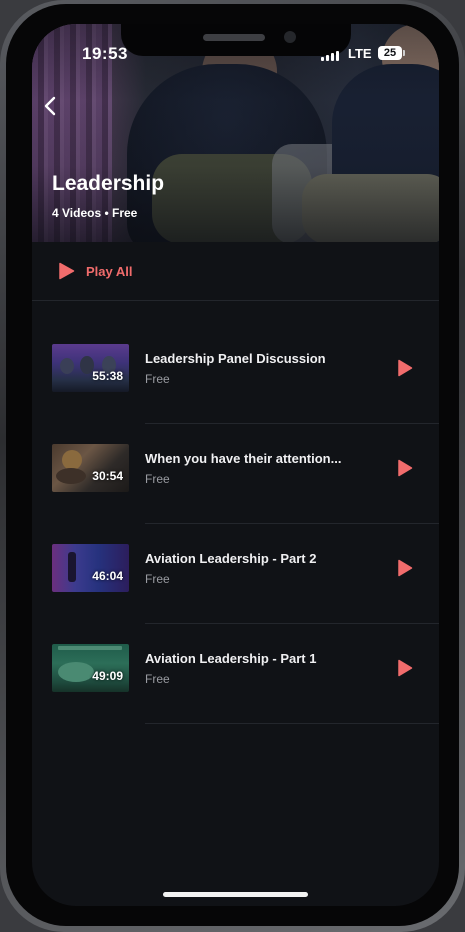 The width and height of the screenshot is (465, 932). I want to click on video-title: Leadership Panel Discussion, so click(235, 358).